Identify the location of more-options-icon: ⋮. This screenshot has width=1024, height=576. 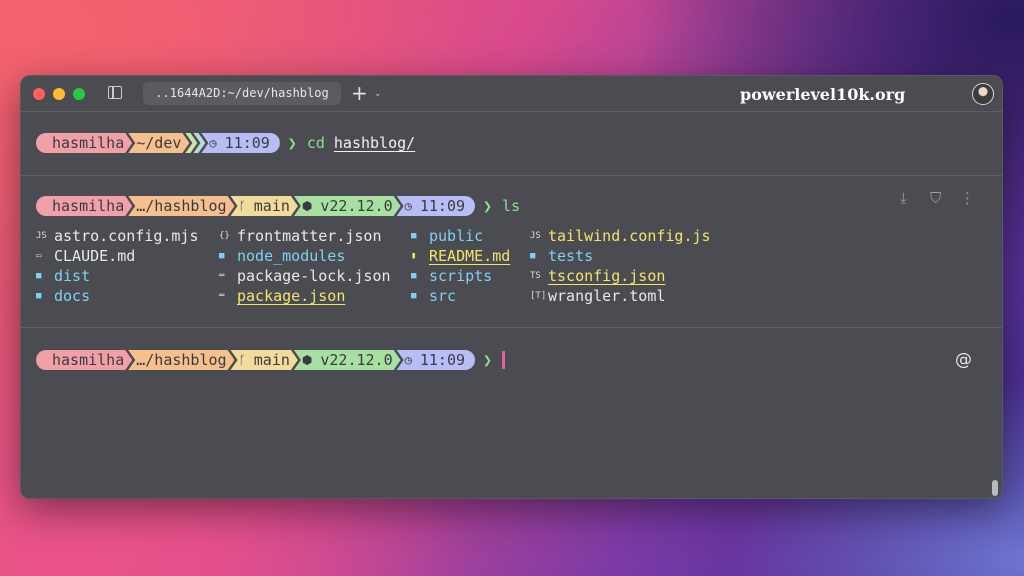
(967, 198).